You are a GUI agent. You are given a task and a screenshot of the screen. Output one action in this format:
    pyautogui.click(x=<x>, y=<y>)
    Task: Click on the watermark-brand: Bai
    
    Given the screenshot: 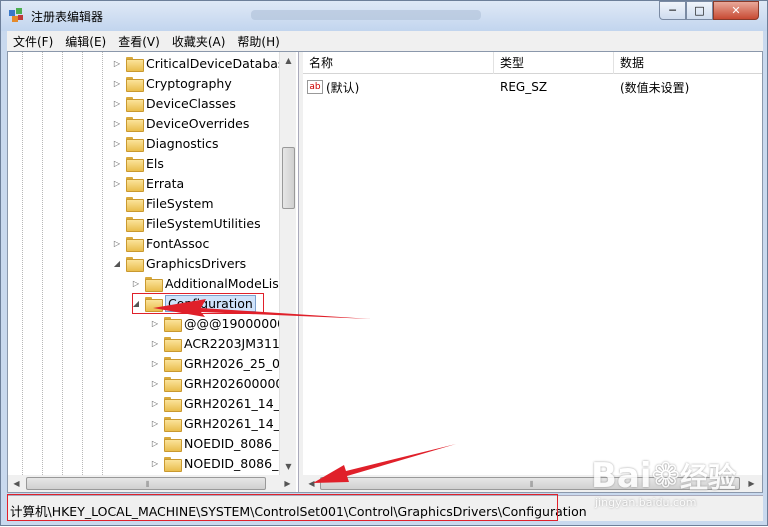 What is the action you would take?
    pyautogui.click(x=621, y=476)
    